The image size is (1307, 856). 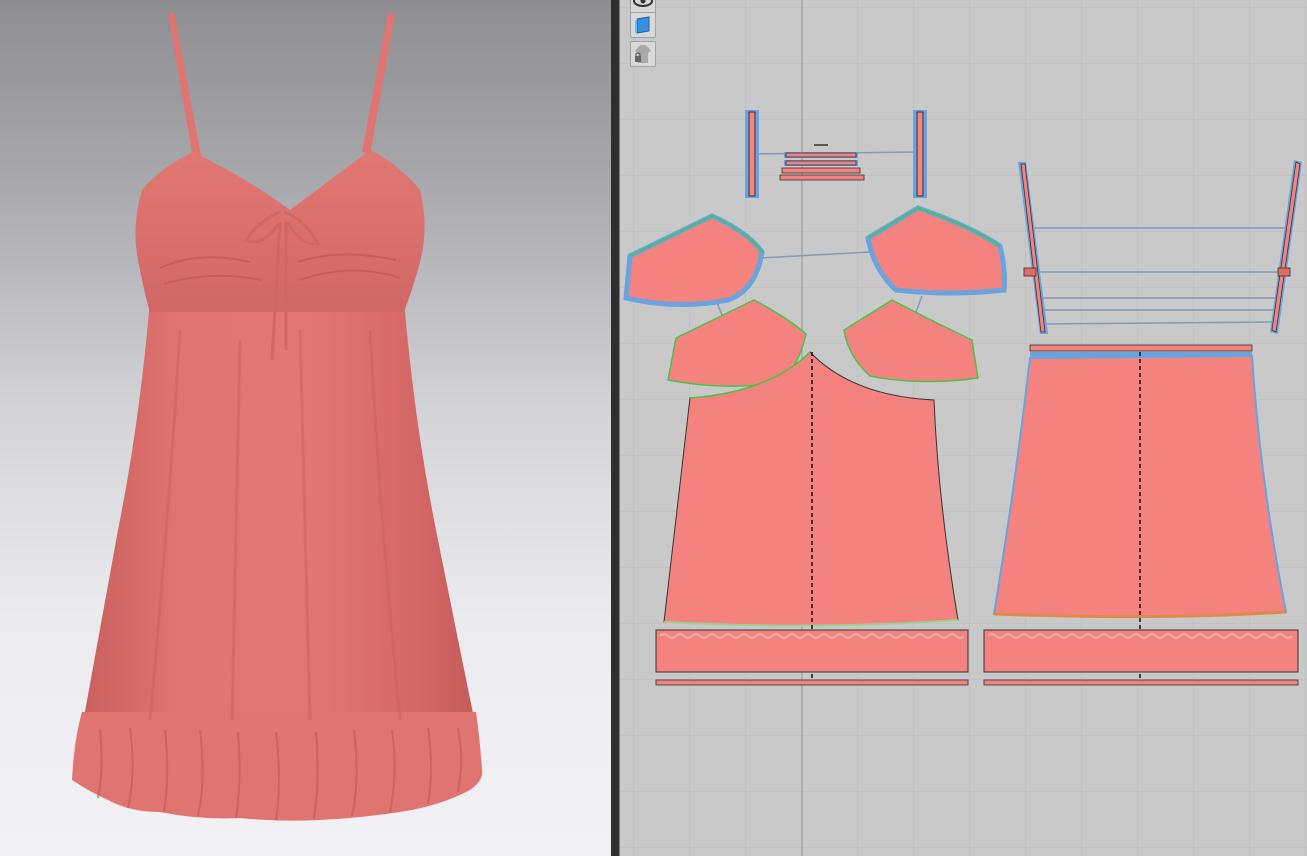 What do you see at coordinates (615, 428) in the screenshot?
I see `view-splitter` at bounding box center [615, 428].